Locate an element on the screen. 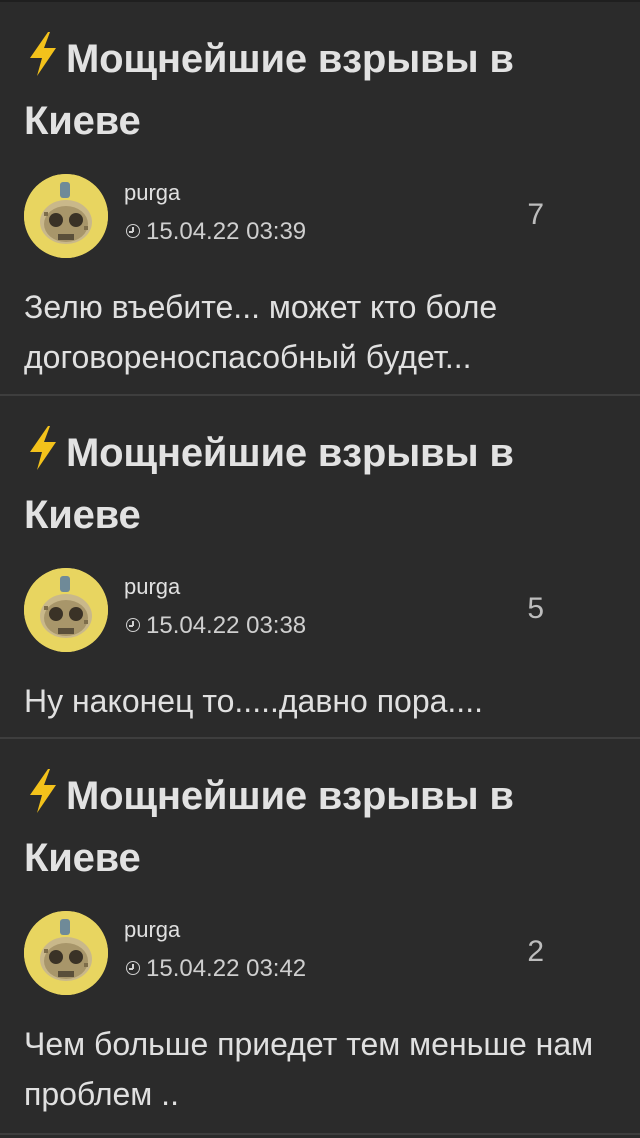  post-timestamp: 15.04.22 03:39 is located at coordinates (216, 232).